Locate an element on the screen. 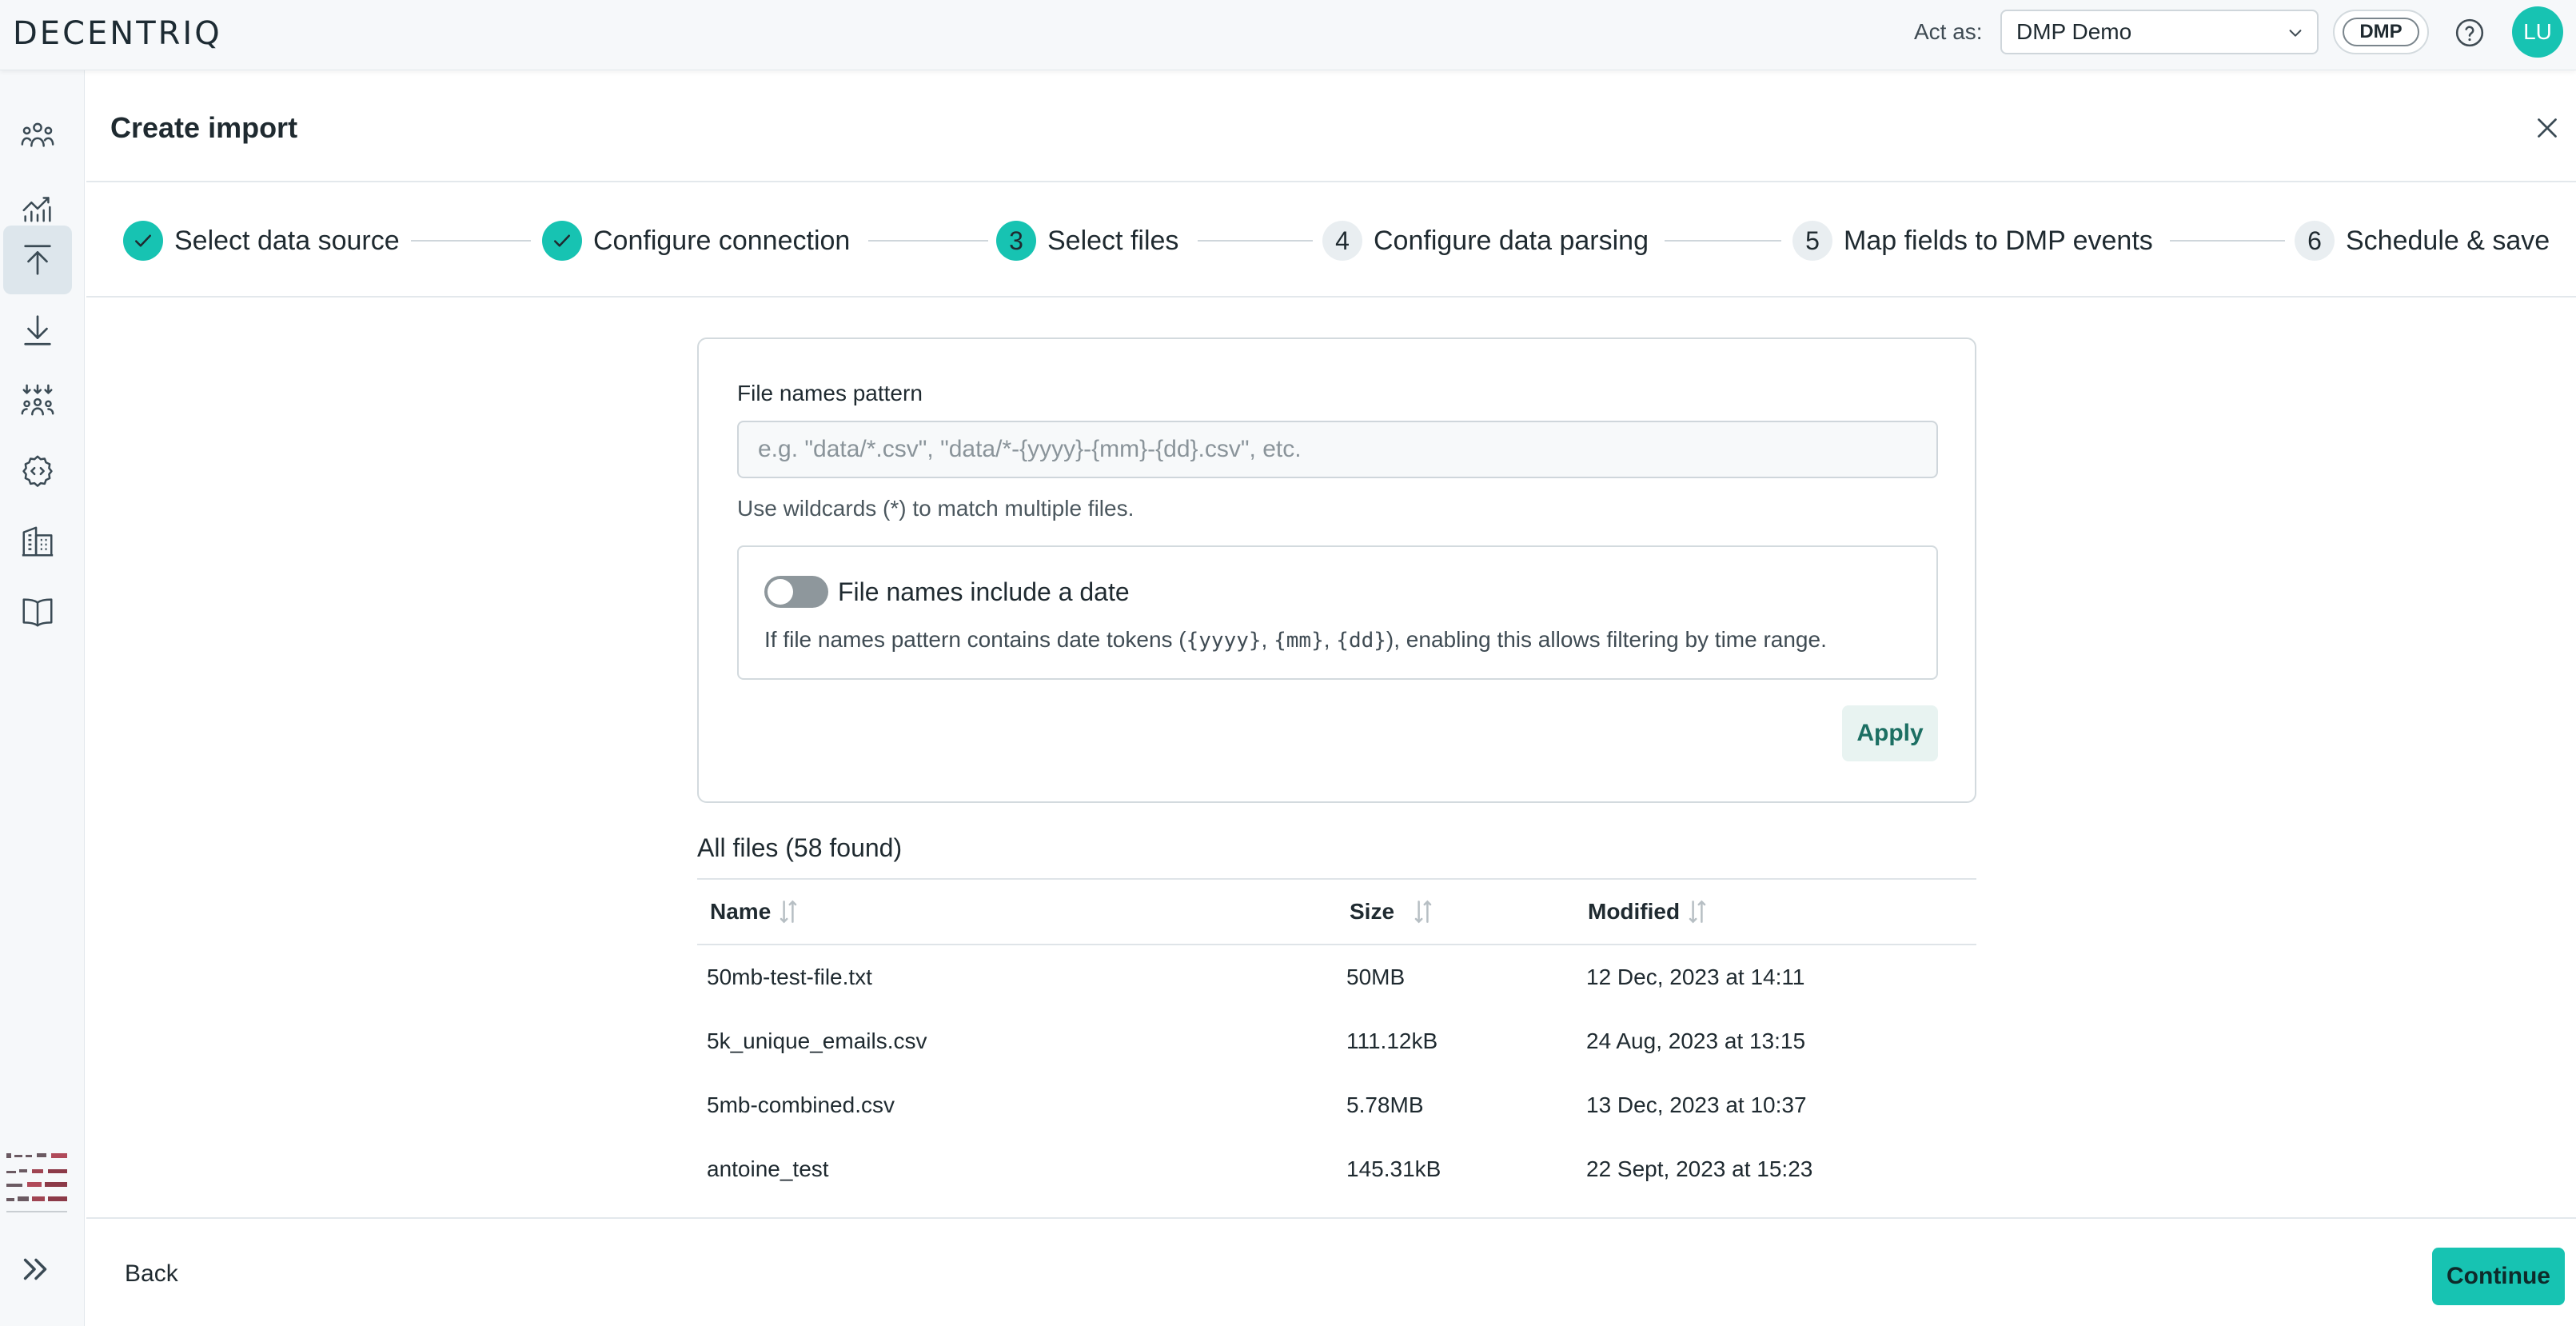 This screenshot has height=1326, width=2576. step-number: 6 is located at coordinates (2315, 241).